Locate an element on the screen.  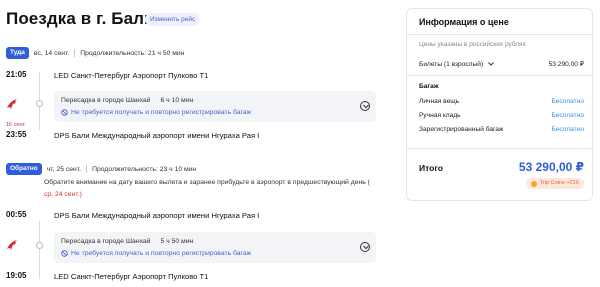
change-flight-button: Изменить рейс is located at coordinates (173, 19).